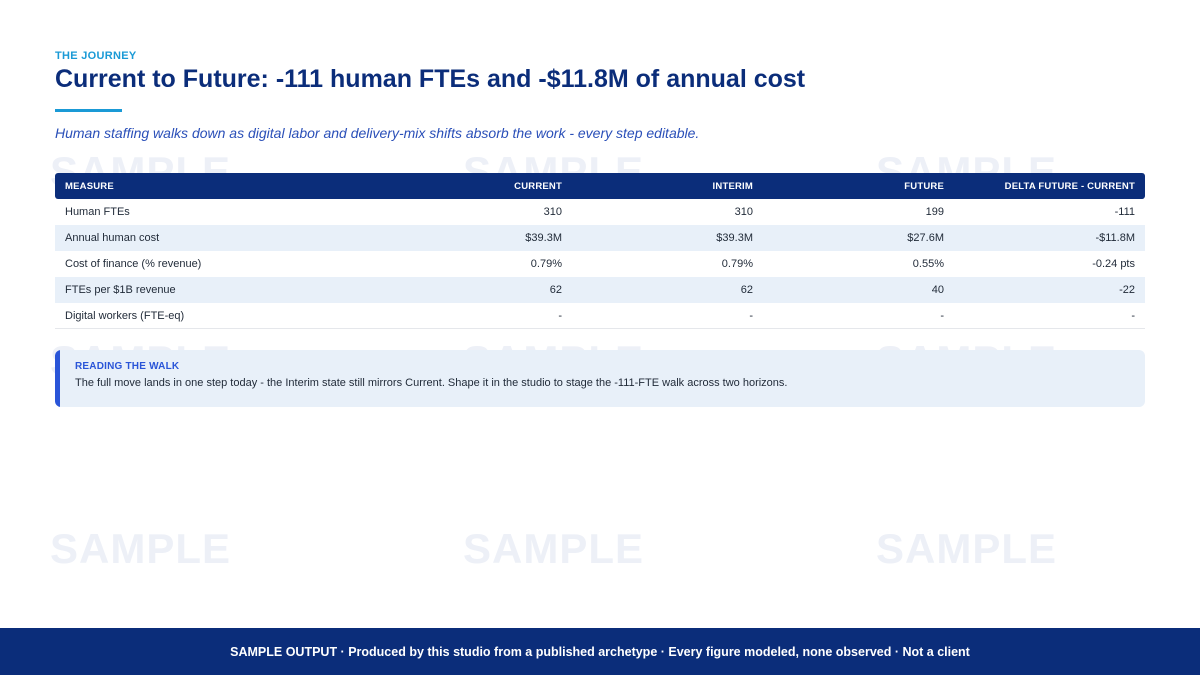 The width and height of the screenshot is (1200, 675). I want to click on current-cell: -, so click(560, 315).